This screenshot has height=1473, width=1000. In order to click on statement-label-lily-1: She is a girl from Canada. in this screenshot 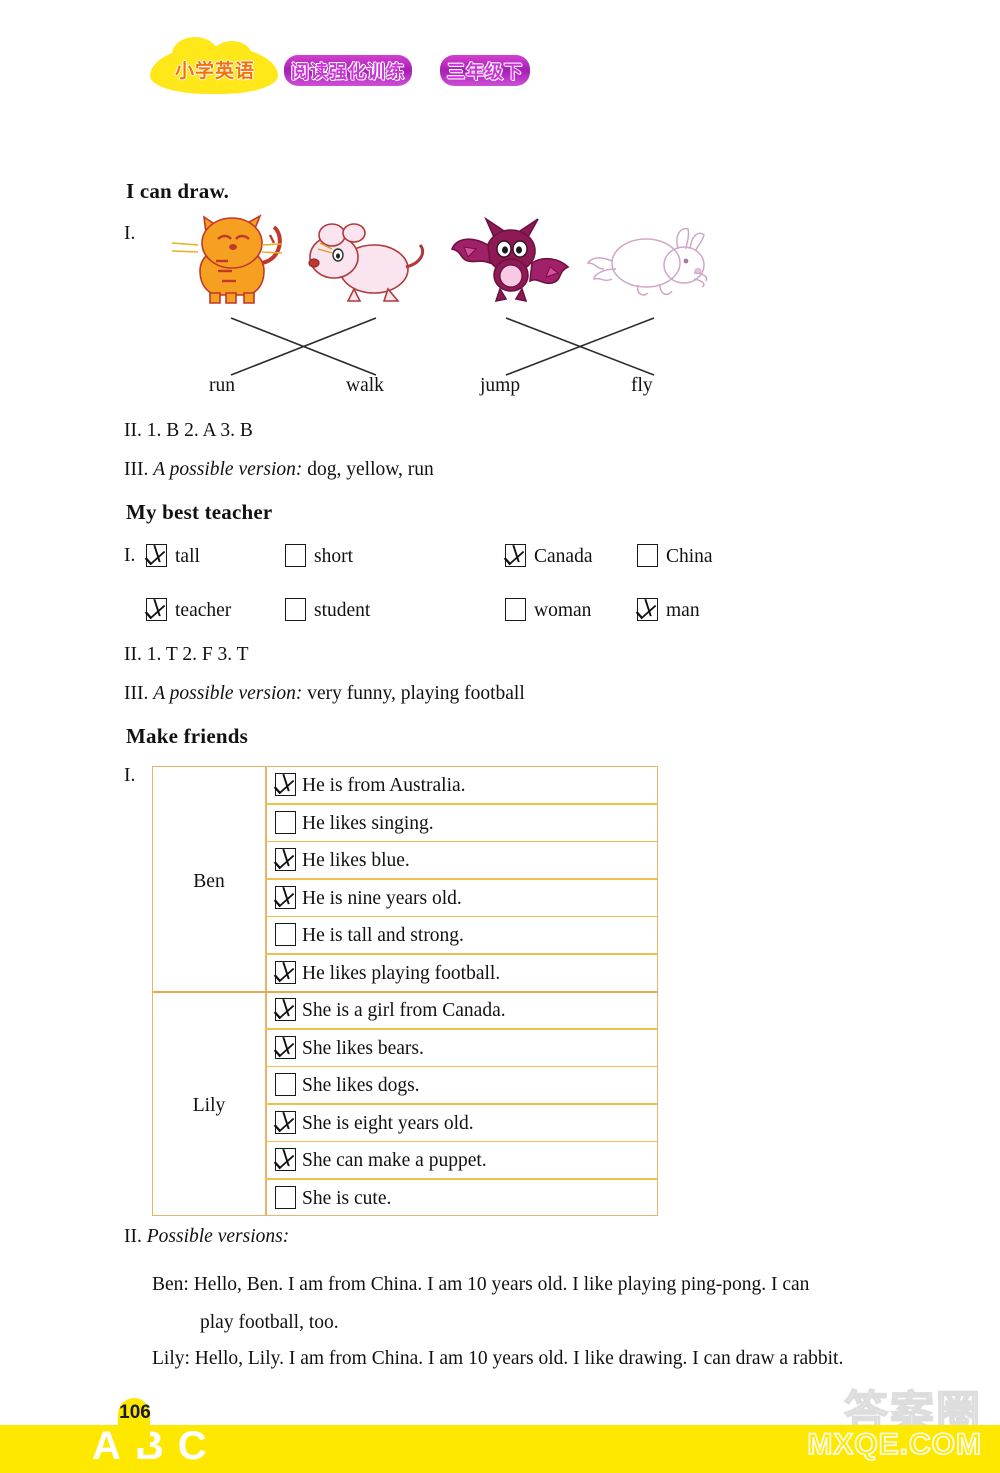, I will do `click(404, 1010)`.